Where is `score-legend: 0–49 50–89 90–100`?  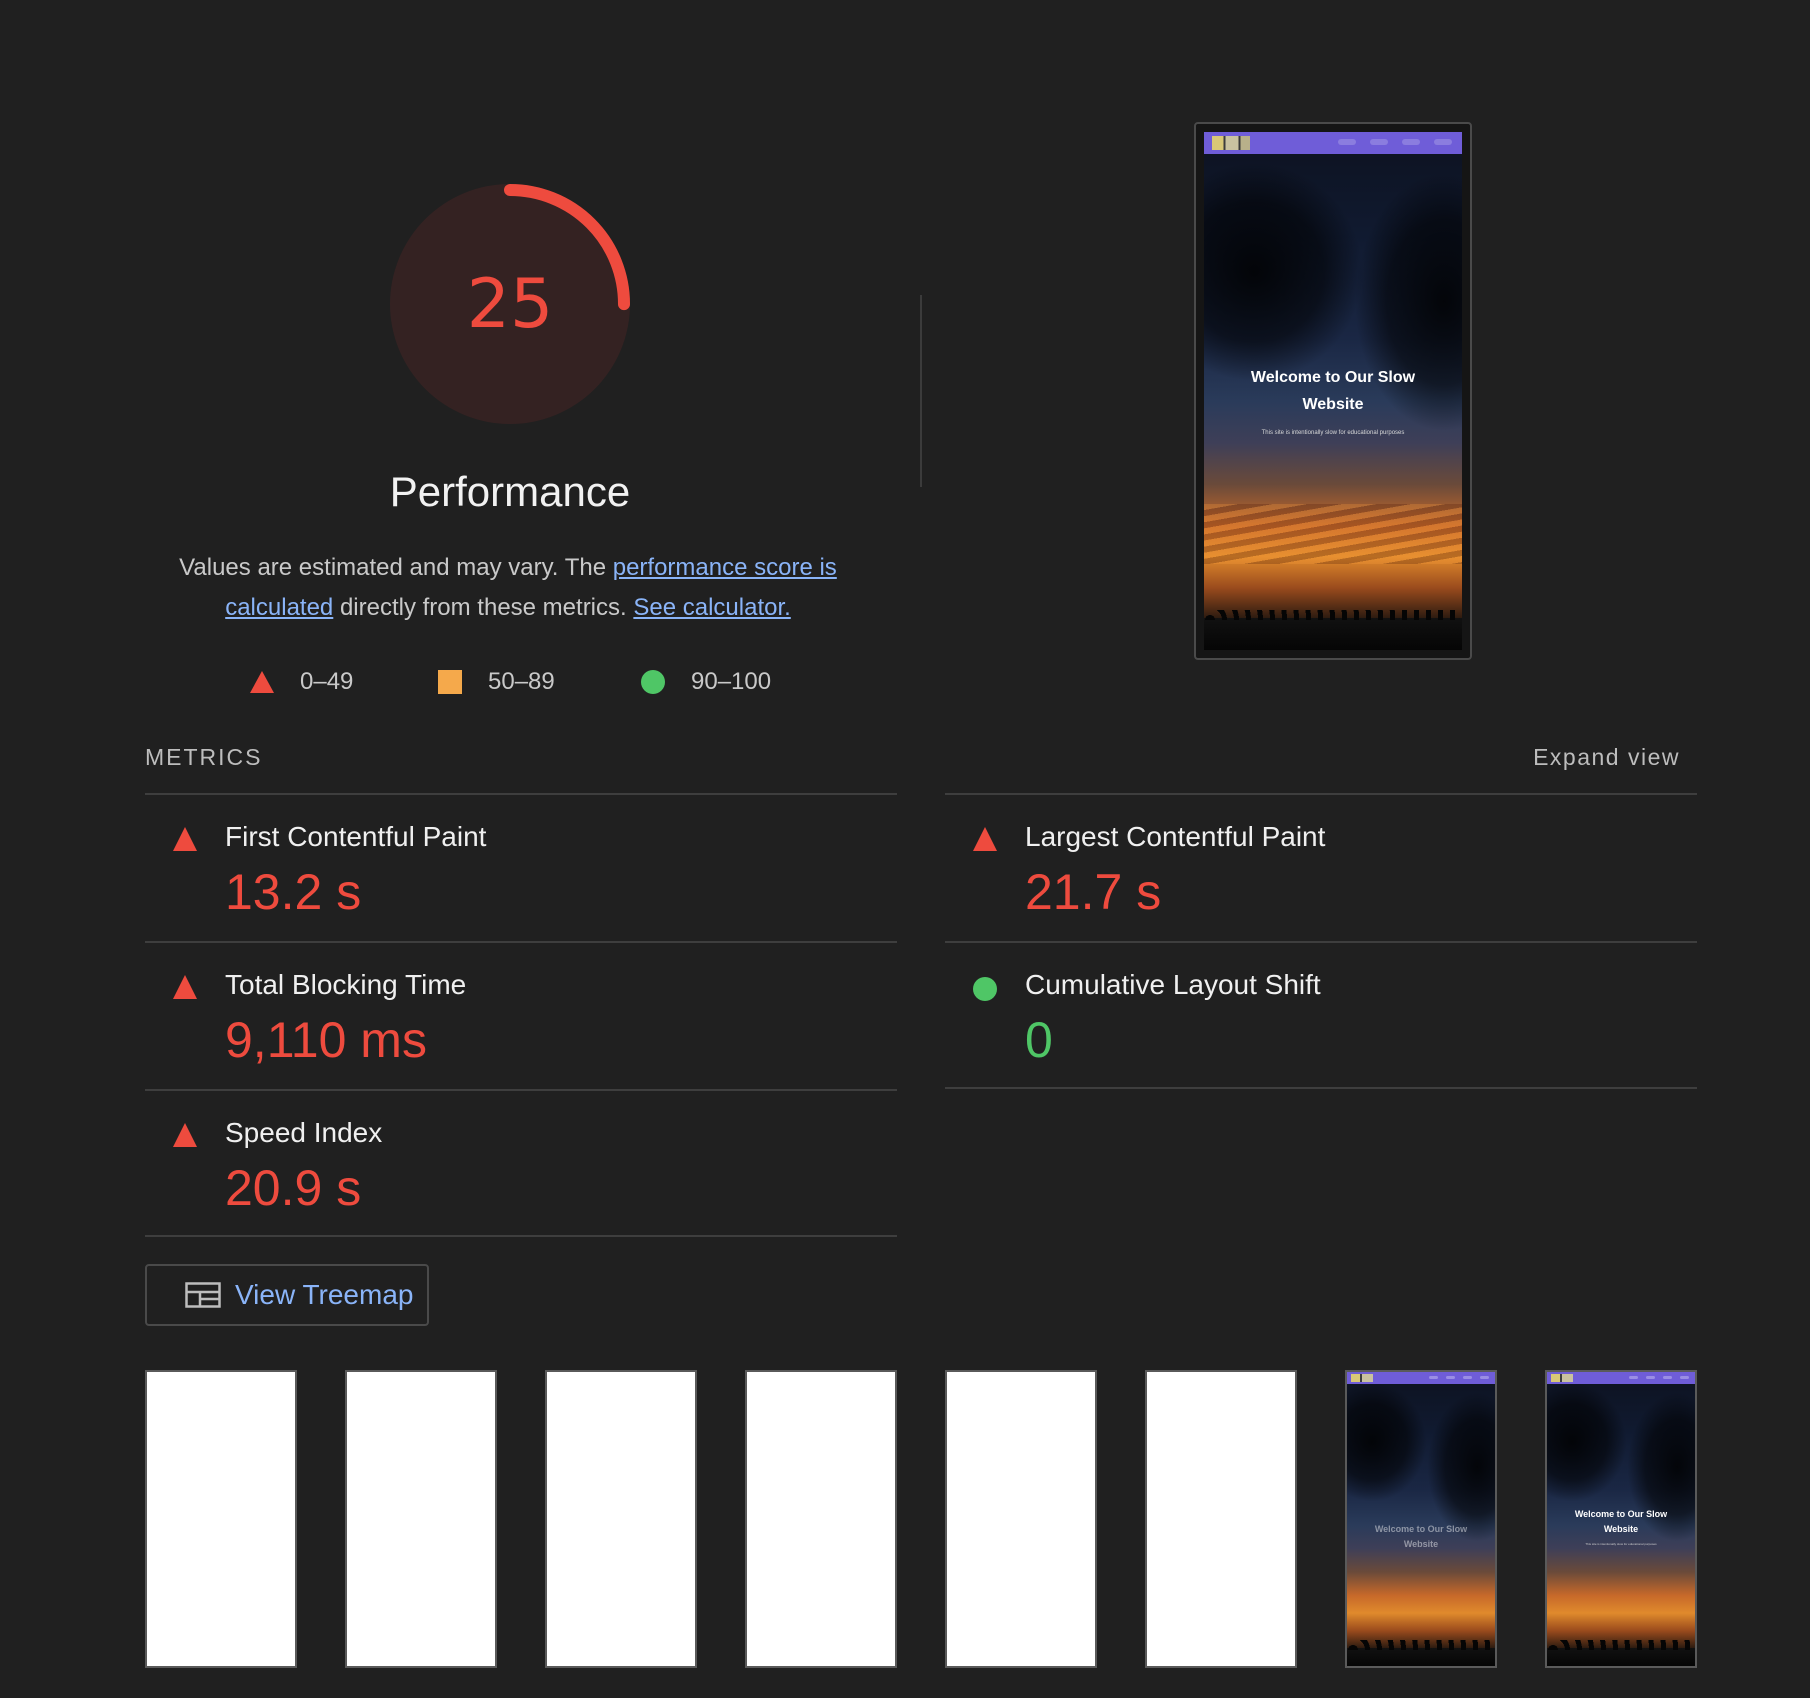 score-legend: 0–49 50–89 90–100 is located at coordinates (510, 682).